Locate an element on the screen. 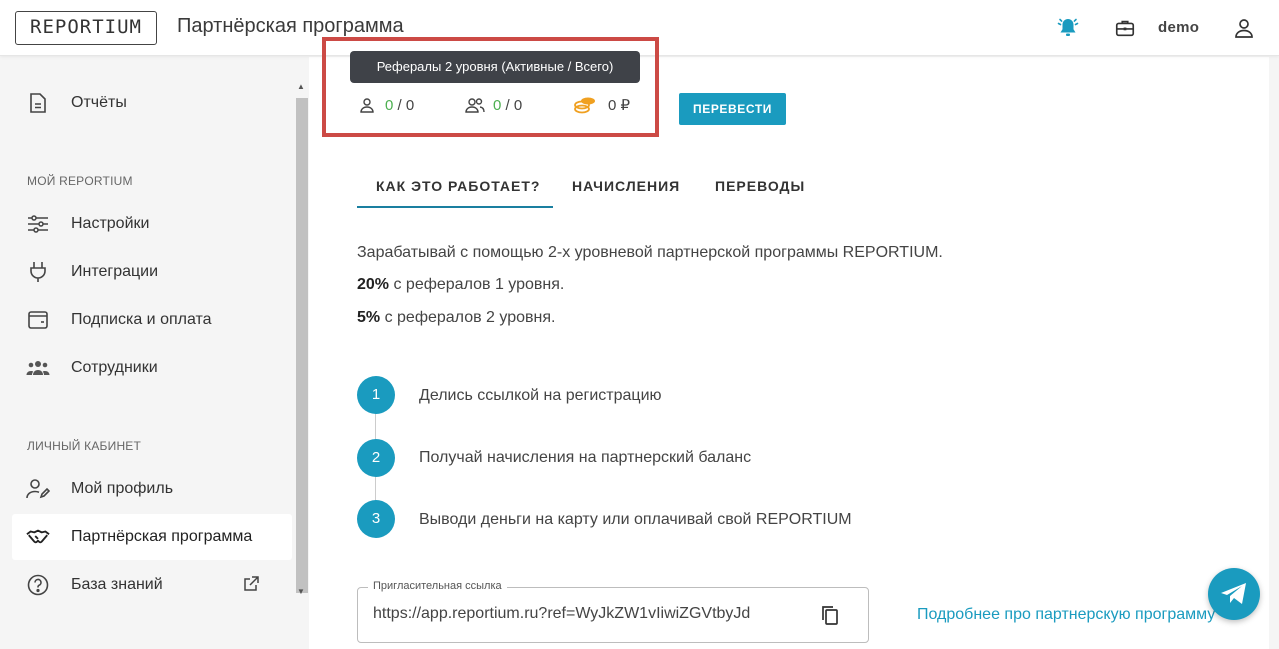 This screenshot has width=1279, height=649. section-label-personal: ЛИЧНЫЙ КАБИНЕТ is located at coordinates (84, 446).